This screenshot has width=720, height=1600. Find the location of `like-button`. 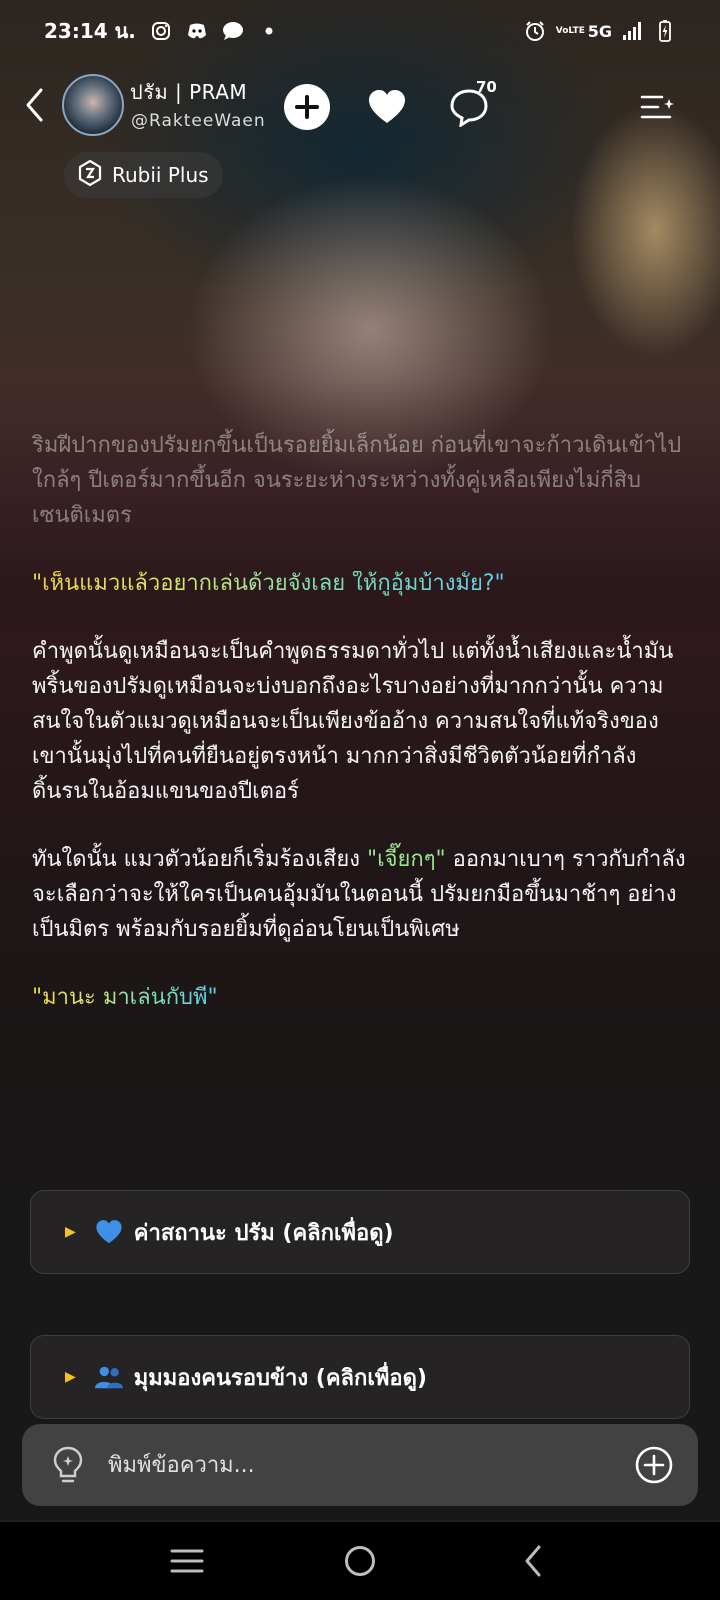

like-button is located at coordinates (387, 107).